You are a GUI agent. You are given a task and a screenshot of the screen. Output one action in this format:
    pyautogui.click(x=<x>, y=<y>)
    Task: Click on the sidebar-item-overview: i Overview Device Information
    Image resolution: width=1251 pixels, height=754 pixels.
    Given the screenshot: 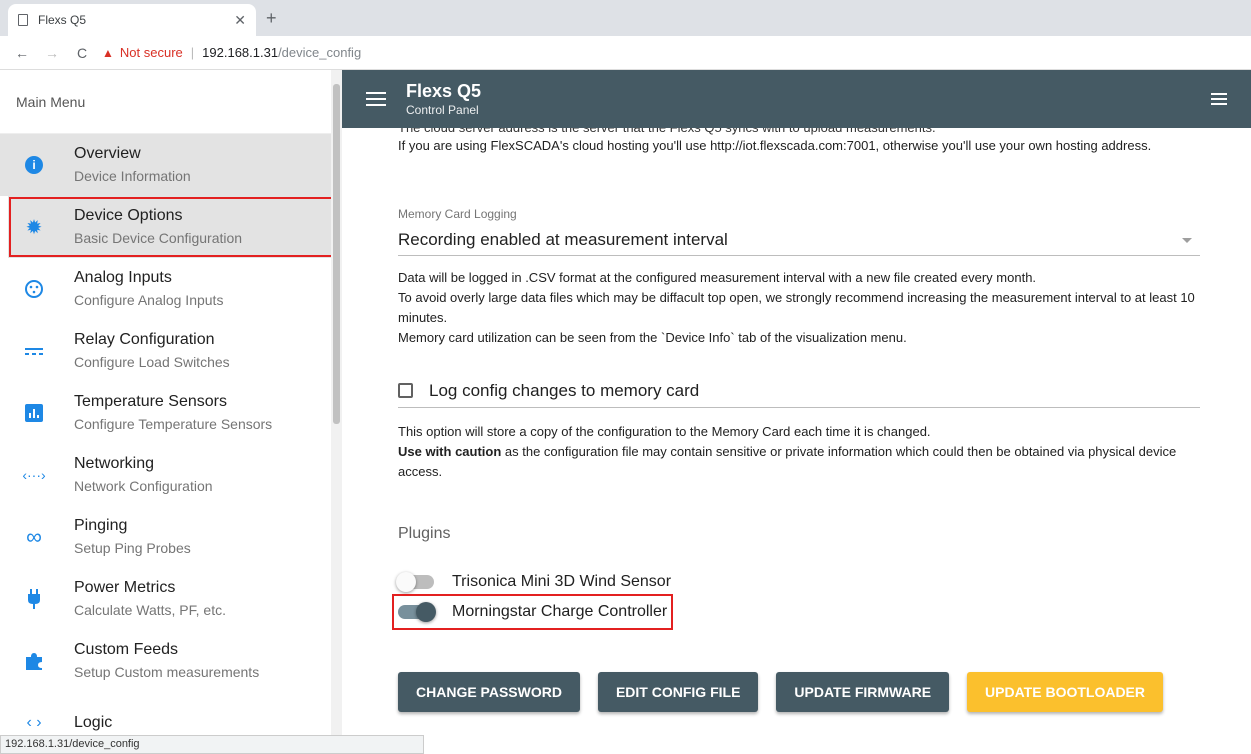 What is the action you would take?
    pyautogui.click(x=171, y=165)
    